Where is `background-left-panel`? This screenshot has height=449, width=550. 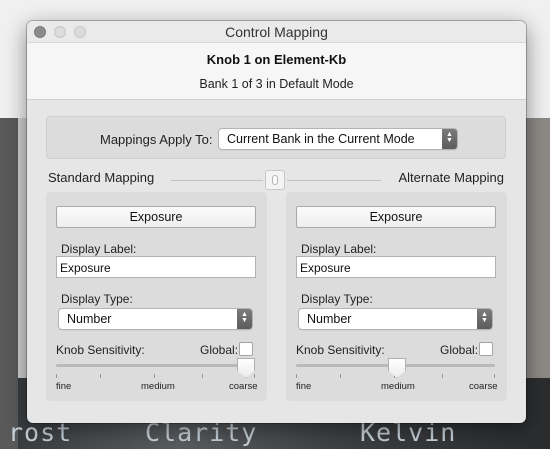 background-left-panel is located at coordinates (9, 283).